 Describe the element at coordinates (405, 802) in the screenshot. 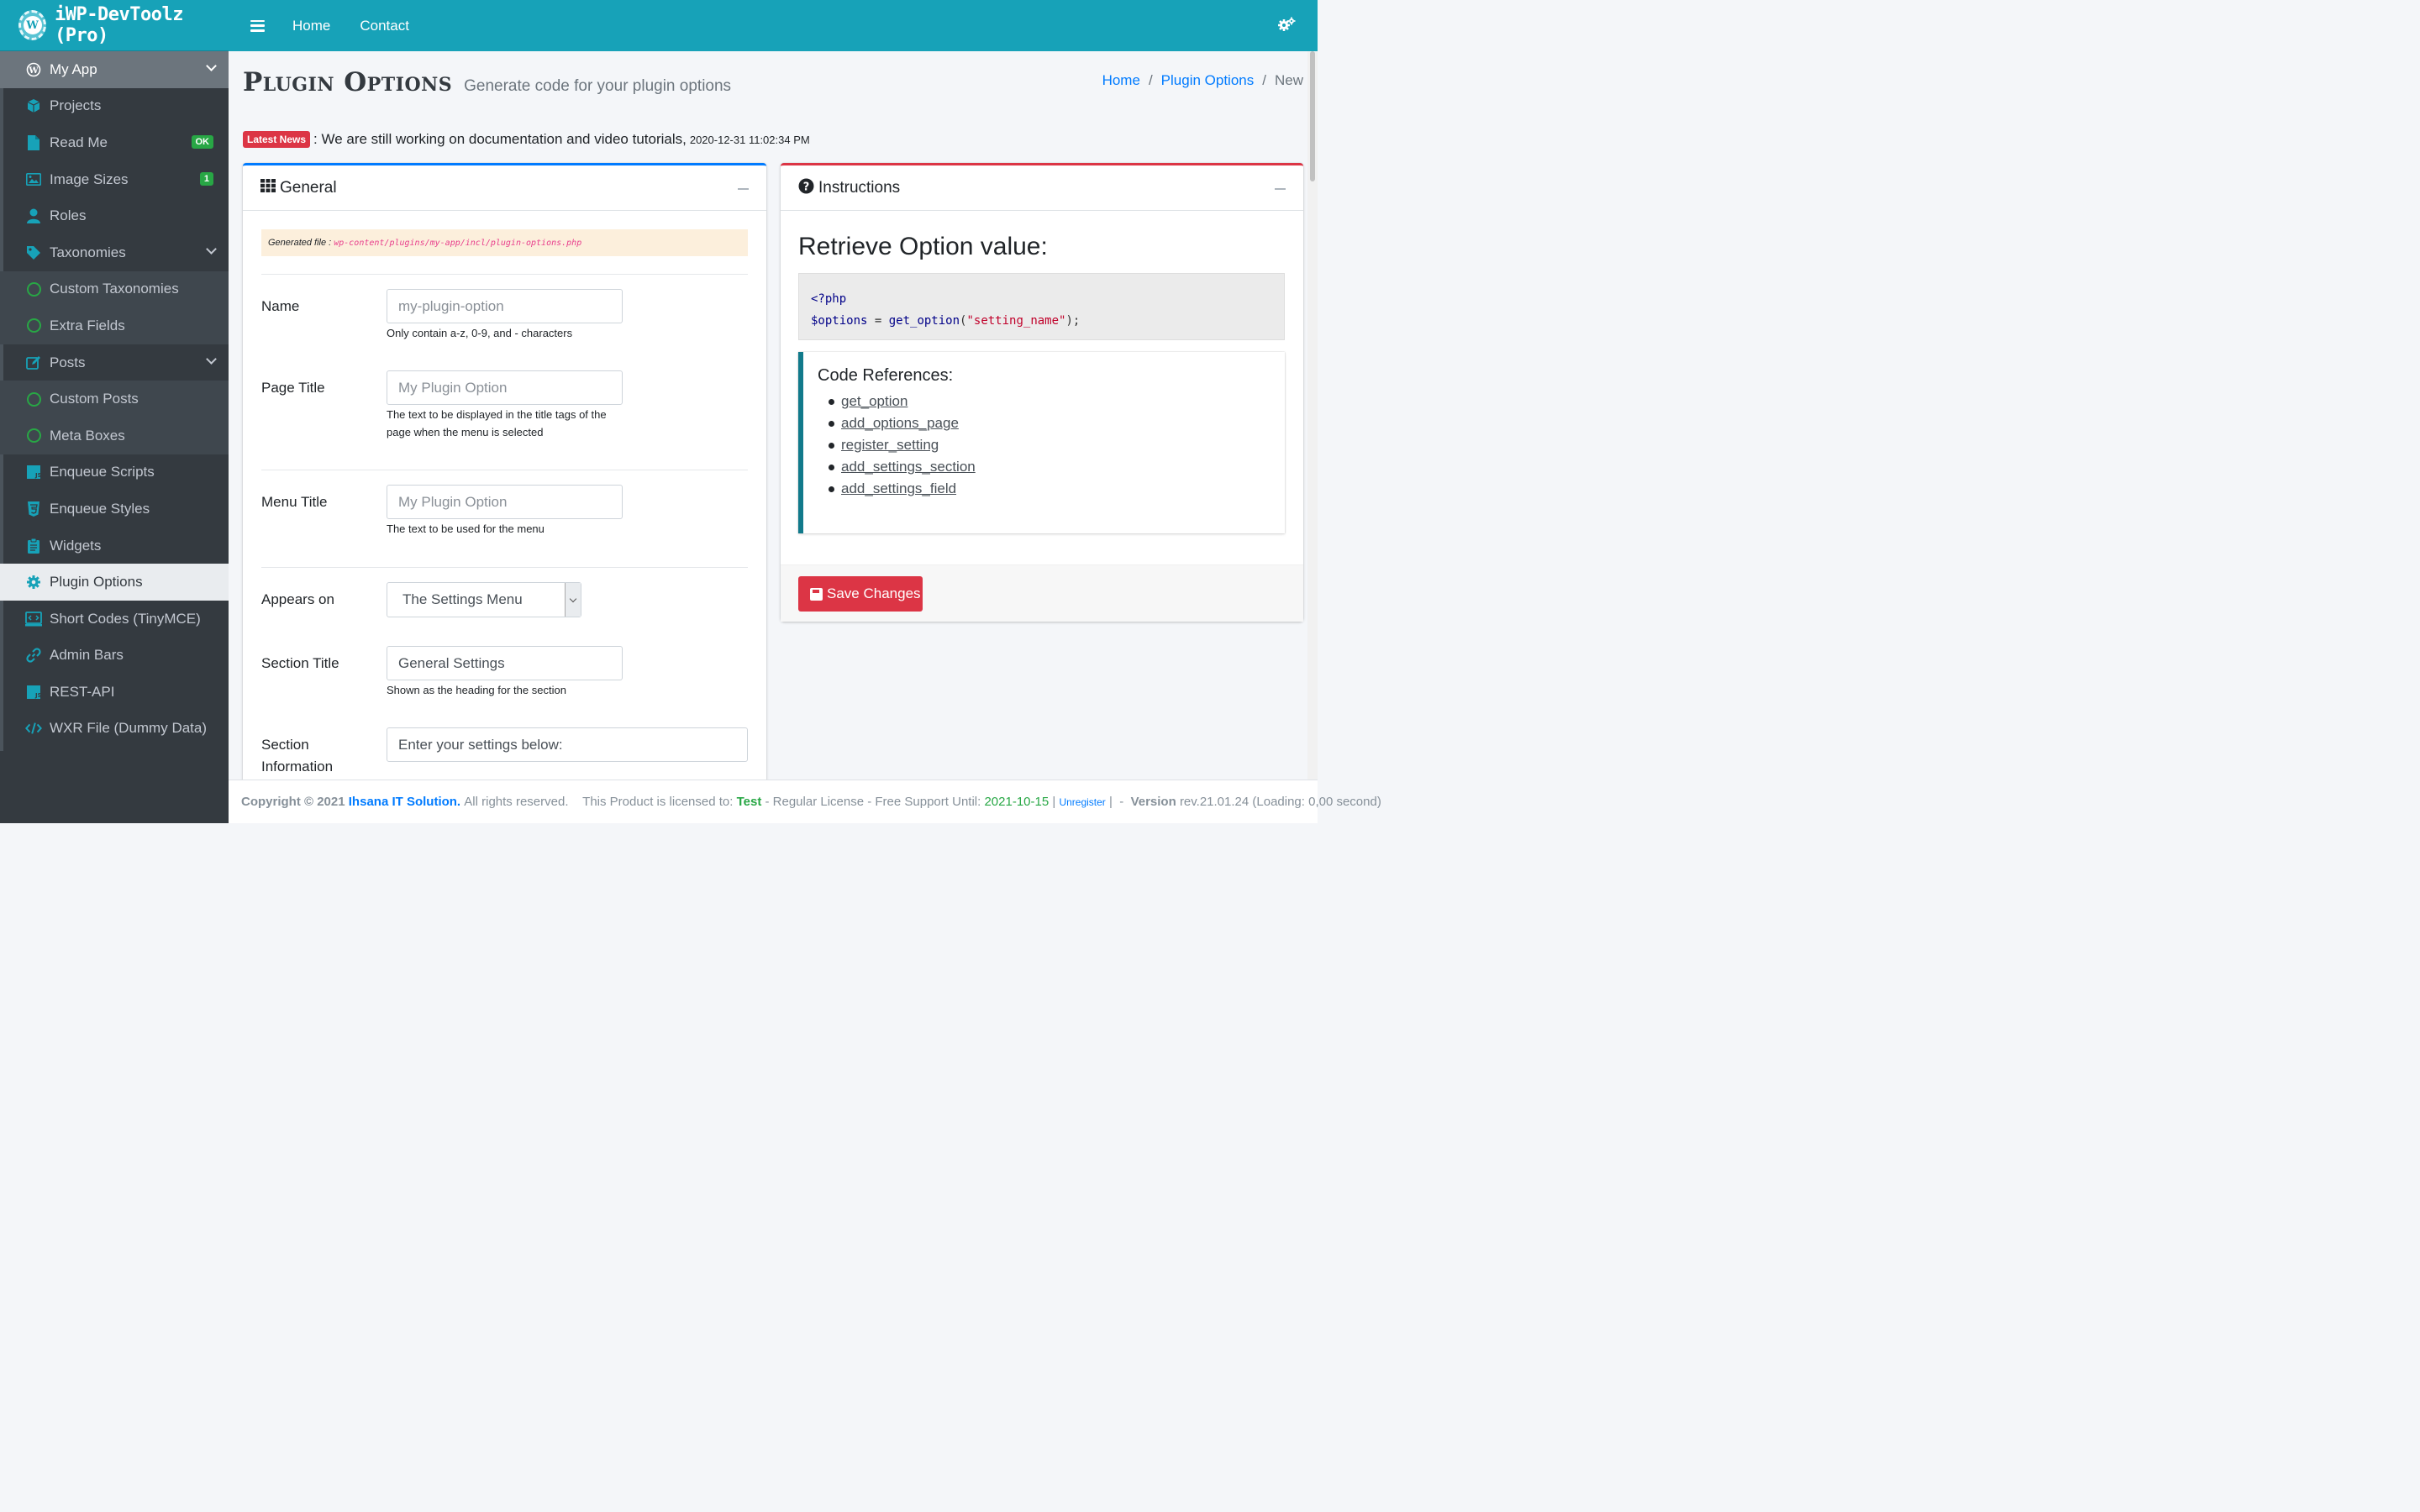

I see `footer-company-link: Ihsana IT Solution.` at that location.